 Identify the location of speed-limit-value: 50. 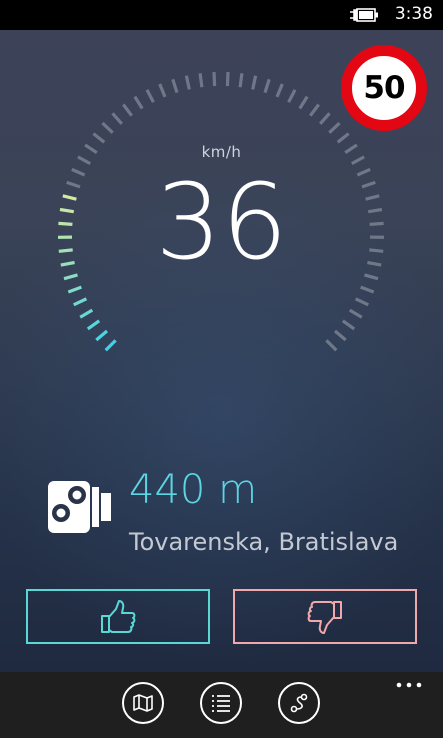
(384, 88).